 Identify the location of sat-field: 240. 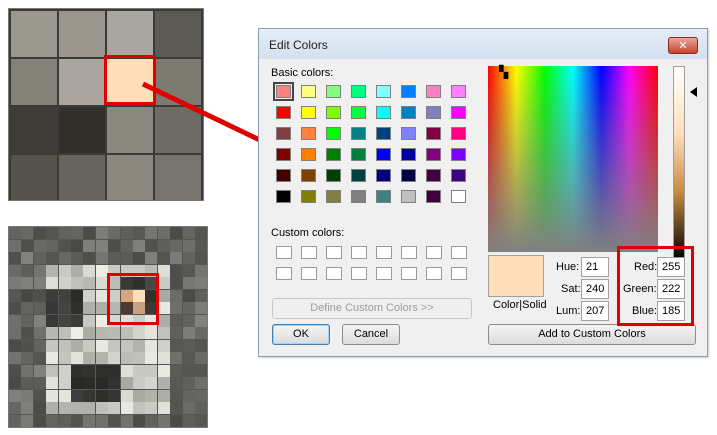
(595, 289).